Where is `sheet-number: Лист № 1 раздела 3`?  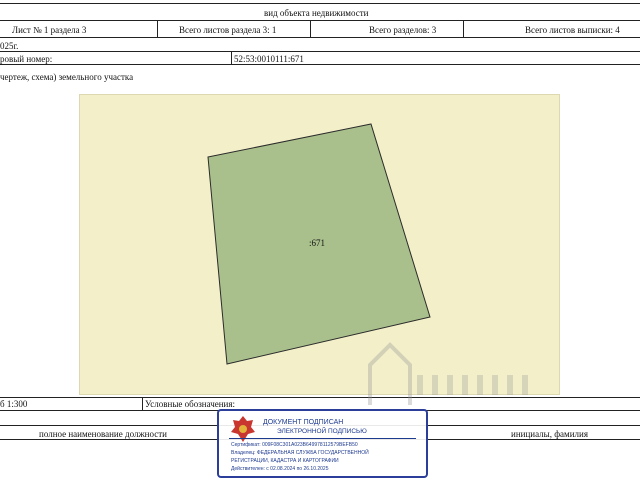
sheet-number: Лист № 1 раздела 3 is located at coordinates (49, 30).